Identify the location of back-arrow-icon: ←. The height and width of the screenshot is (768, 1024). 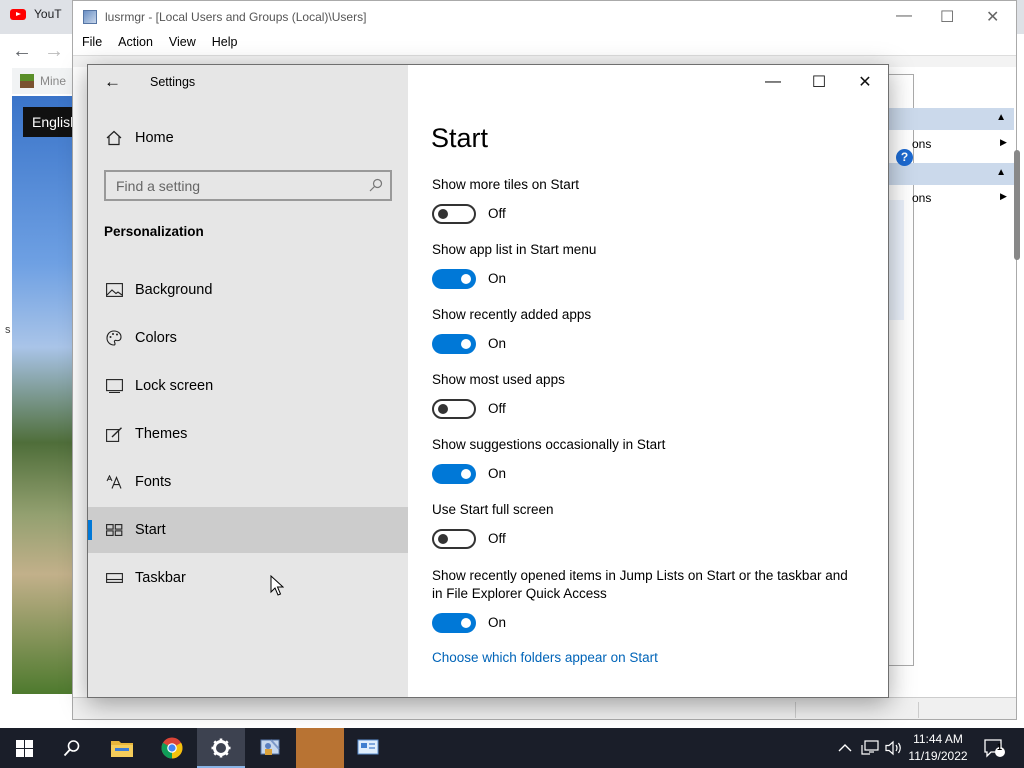
(112, 82).